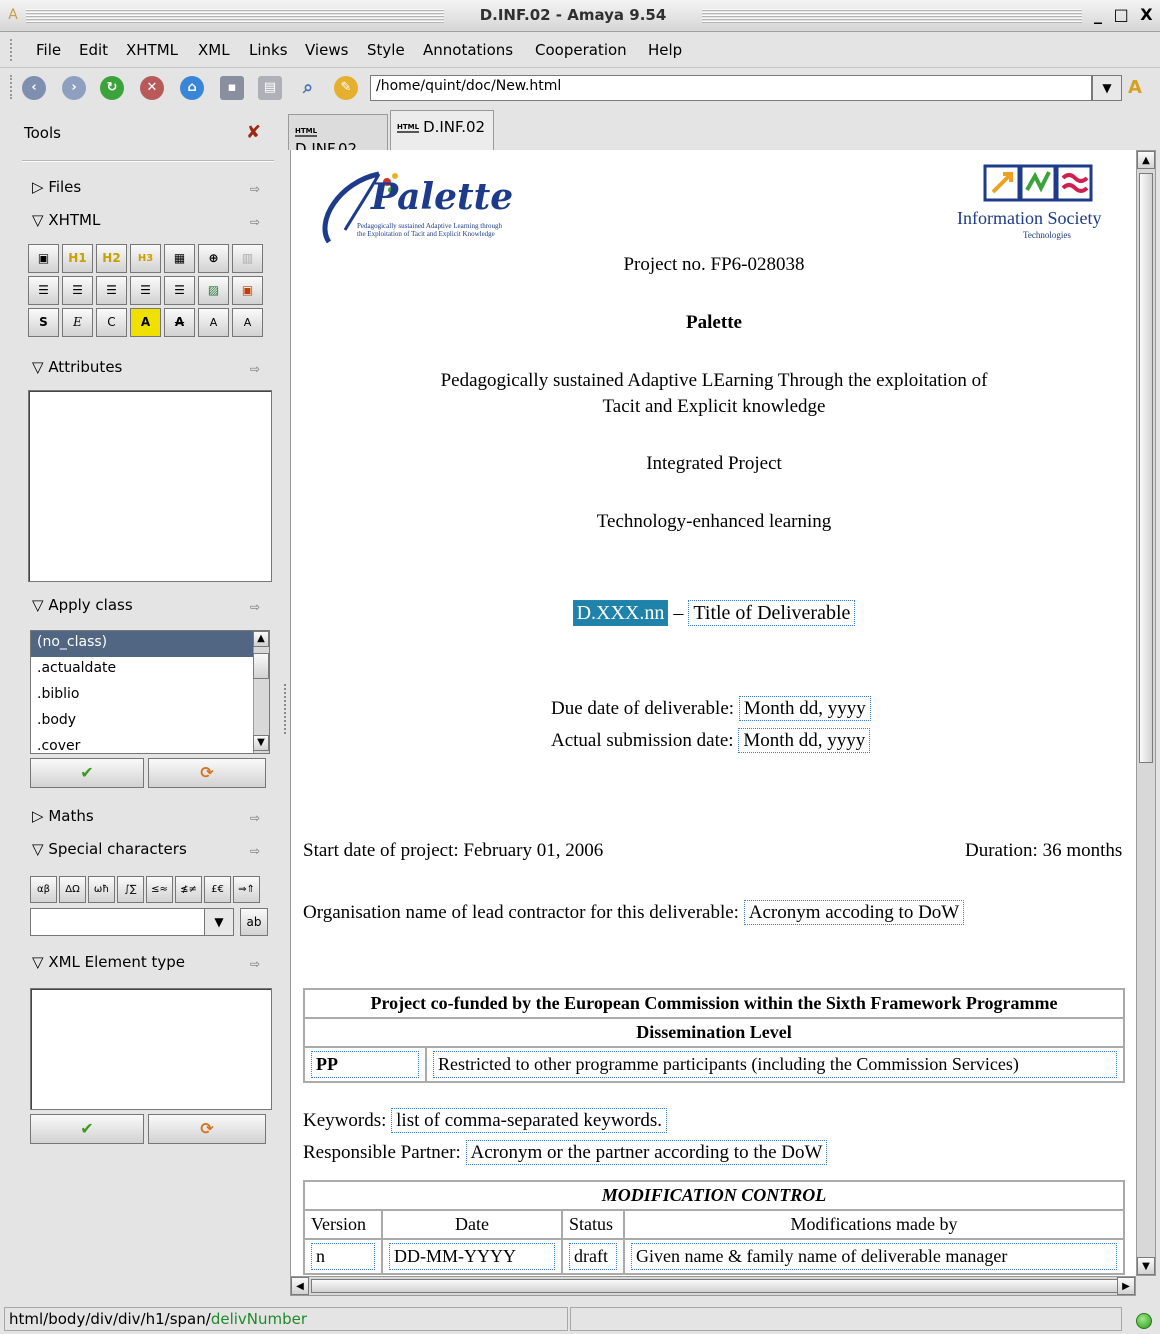 The width and height of the screenshot is (1160, 1334). What do you see at coordinates (192, 88) in the screenshot?
I see `home-icon: ⌂` at bounding box center [192, 88].